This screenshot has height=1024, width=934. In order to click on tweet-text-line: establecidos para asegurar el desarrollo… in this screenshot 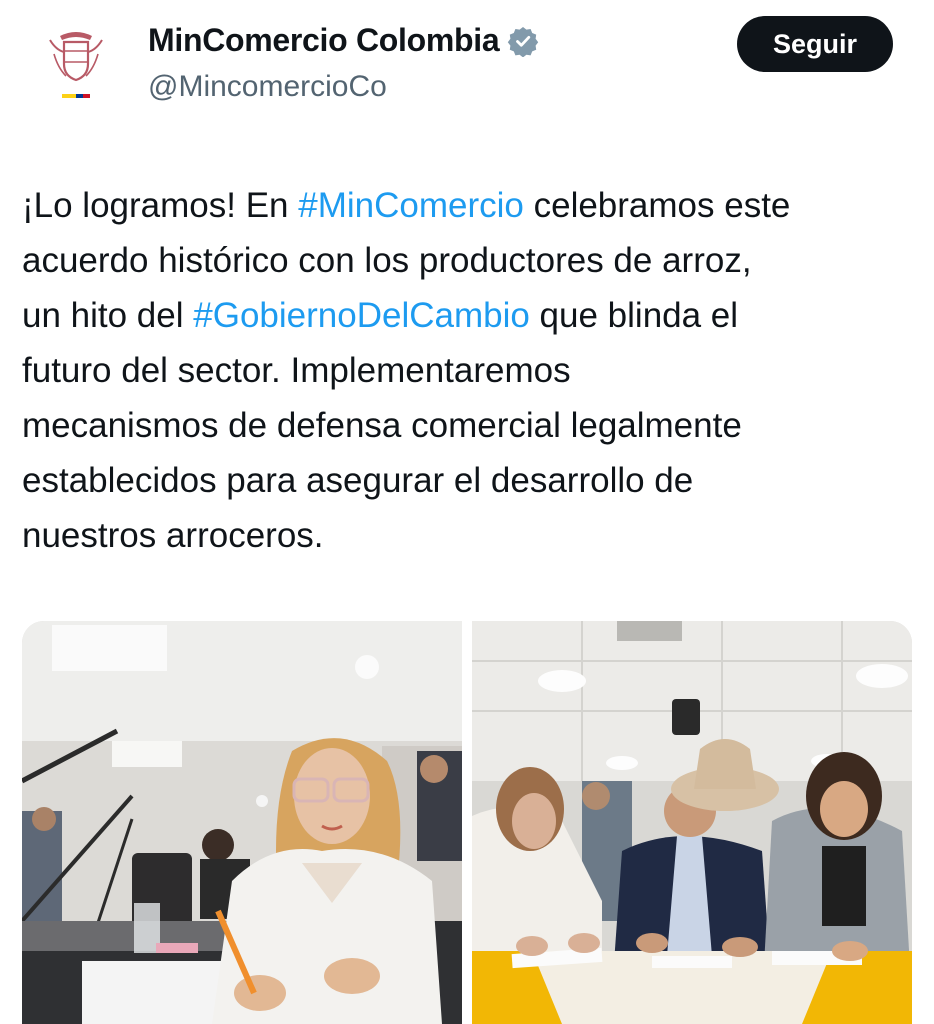, I will do `click(472, 480)`.